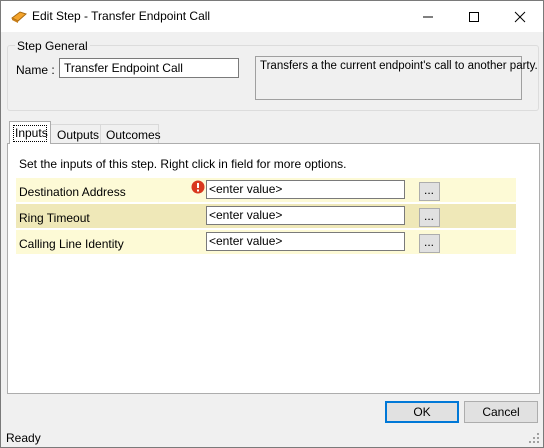 This screenshot has width=544, height=448. I want to click on ok-button: OK, so click(422, 412).